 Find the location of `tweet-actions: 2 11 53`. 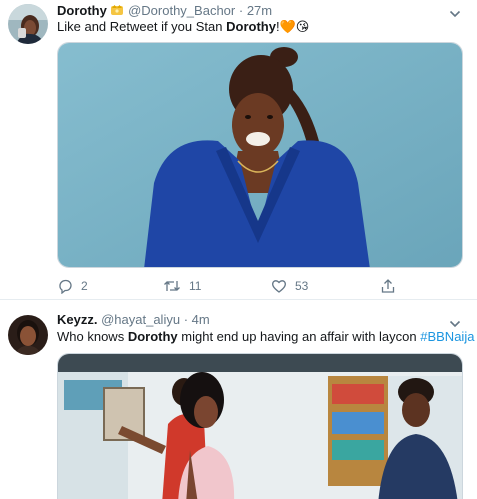

tweet-actions: 2 11 53 is located at coordinates (260, 286).